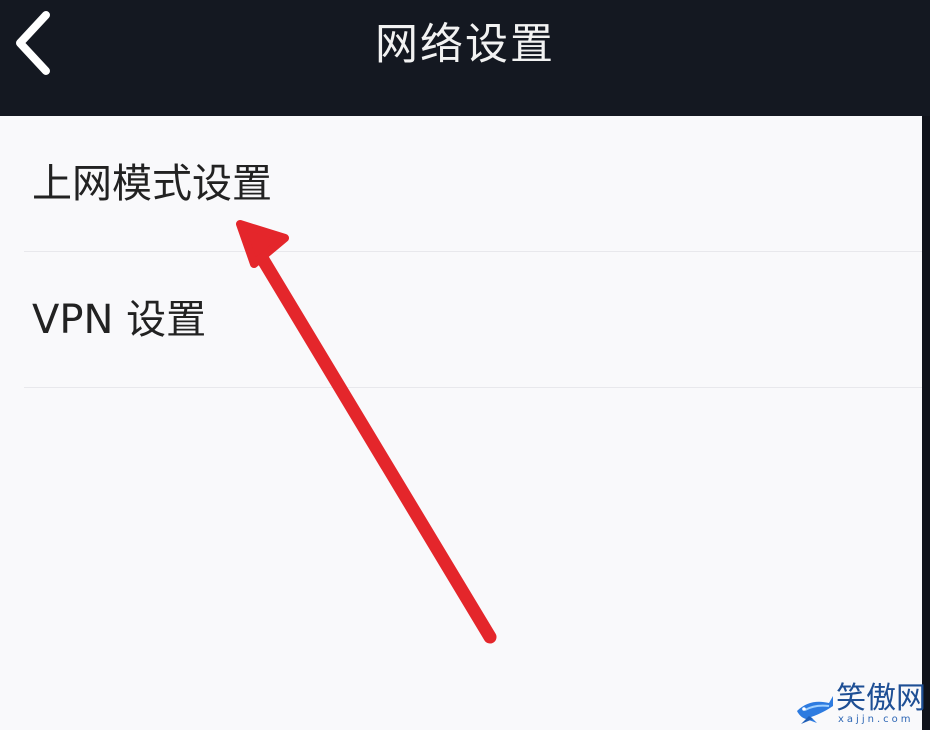  What do you see at coordinates (881, 698) in the screenshot?
I see `watermark-brand: 笑傲网` at bounding box center [881, 698].